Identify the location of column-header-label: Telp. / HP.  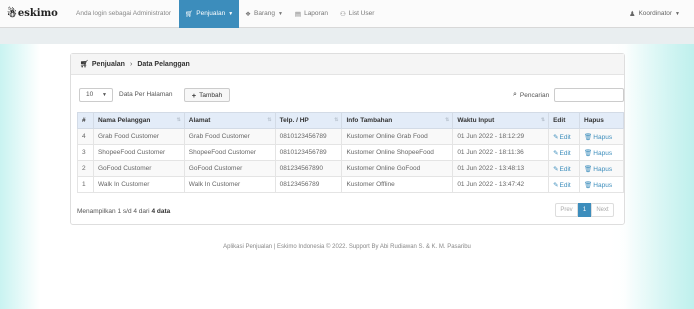
(294, 120).